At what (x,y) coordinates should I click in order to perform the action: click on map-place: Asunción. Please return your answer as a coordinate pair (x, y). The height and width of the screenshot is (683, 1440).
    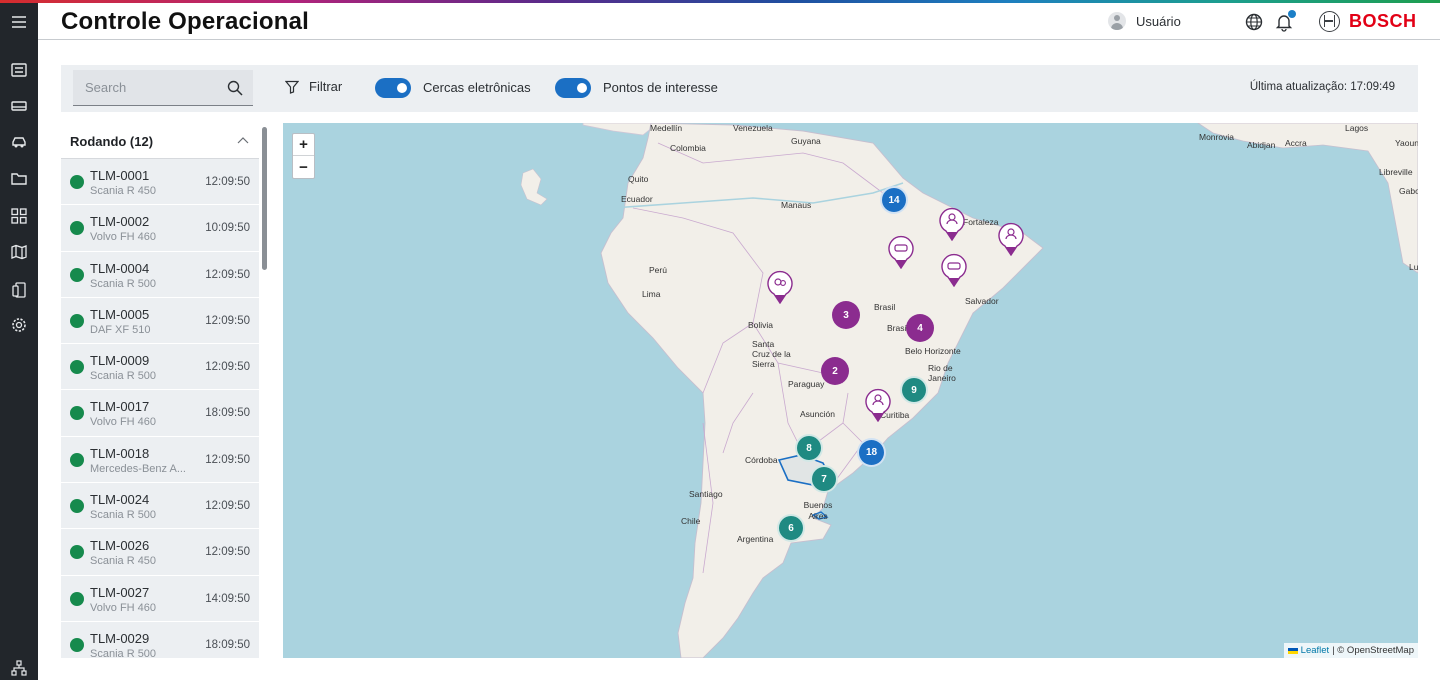
    Looking at the image, I should click on (817, 414).